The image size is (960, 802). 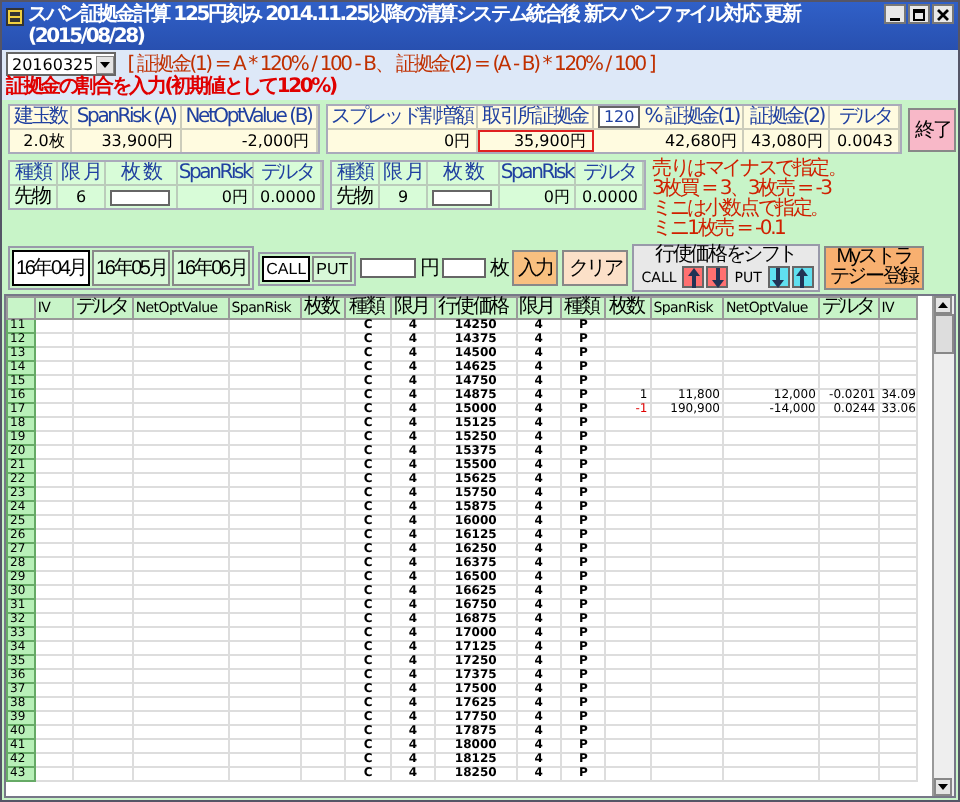 What do you see at coordinates (391, 64) in the screenshot?
I see `formula-note: [ 証拠金(1) = A * 120% / 100 - B、 証拠金(2) = (A - B) * 120% / 100 ]` at bounding box center [391, 64].